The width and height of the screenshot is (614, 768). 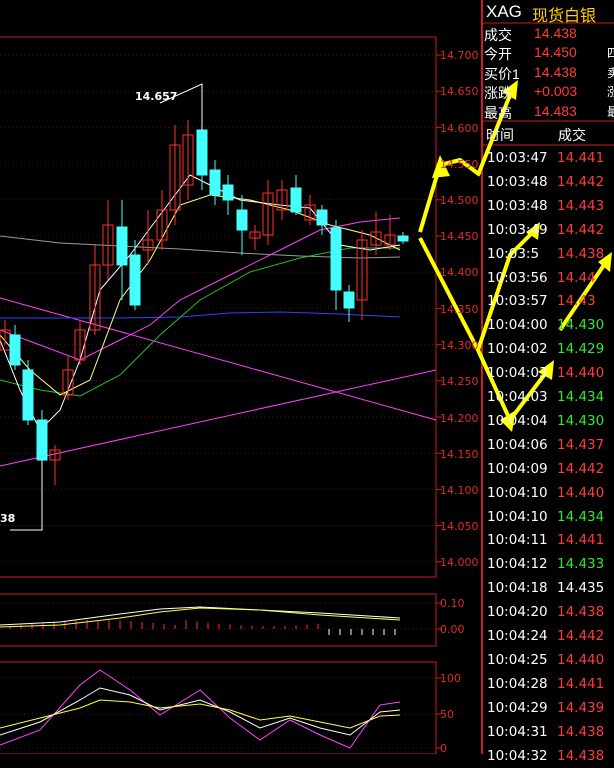 I want to click on tick-row: 10:04:00 14.430, so click(x=548, y=325).